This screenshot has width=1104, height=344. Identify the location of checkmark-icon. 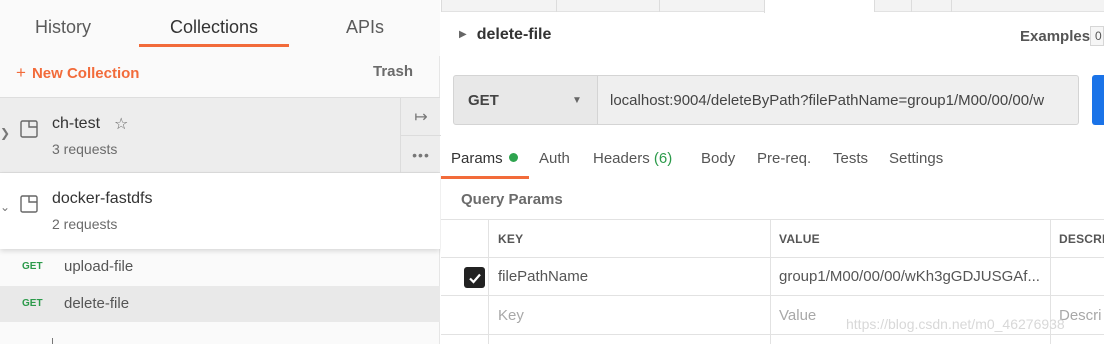
(474, 278).